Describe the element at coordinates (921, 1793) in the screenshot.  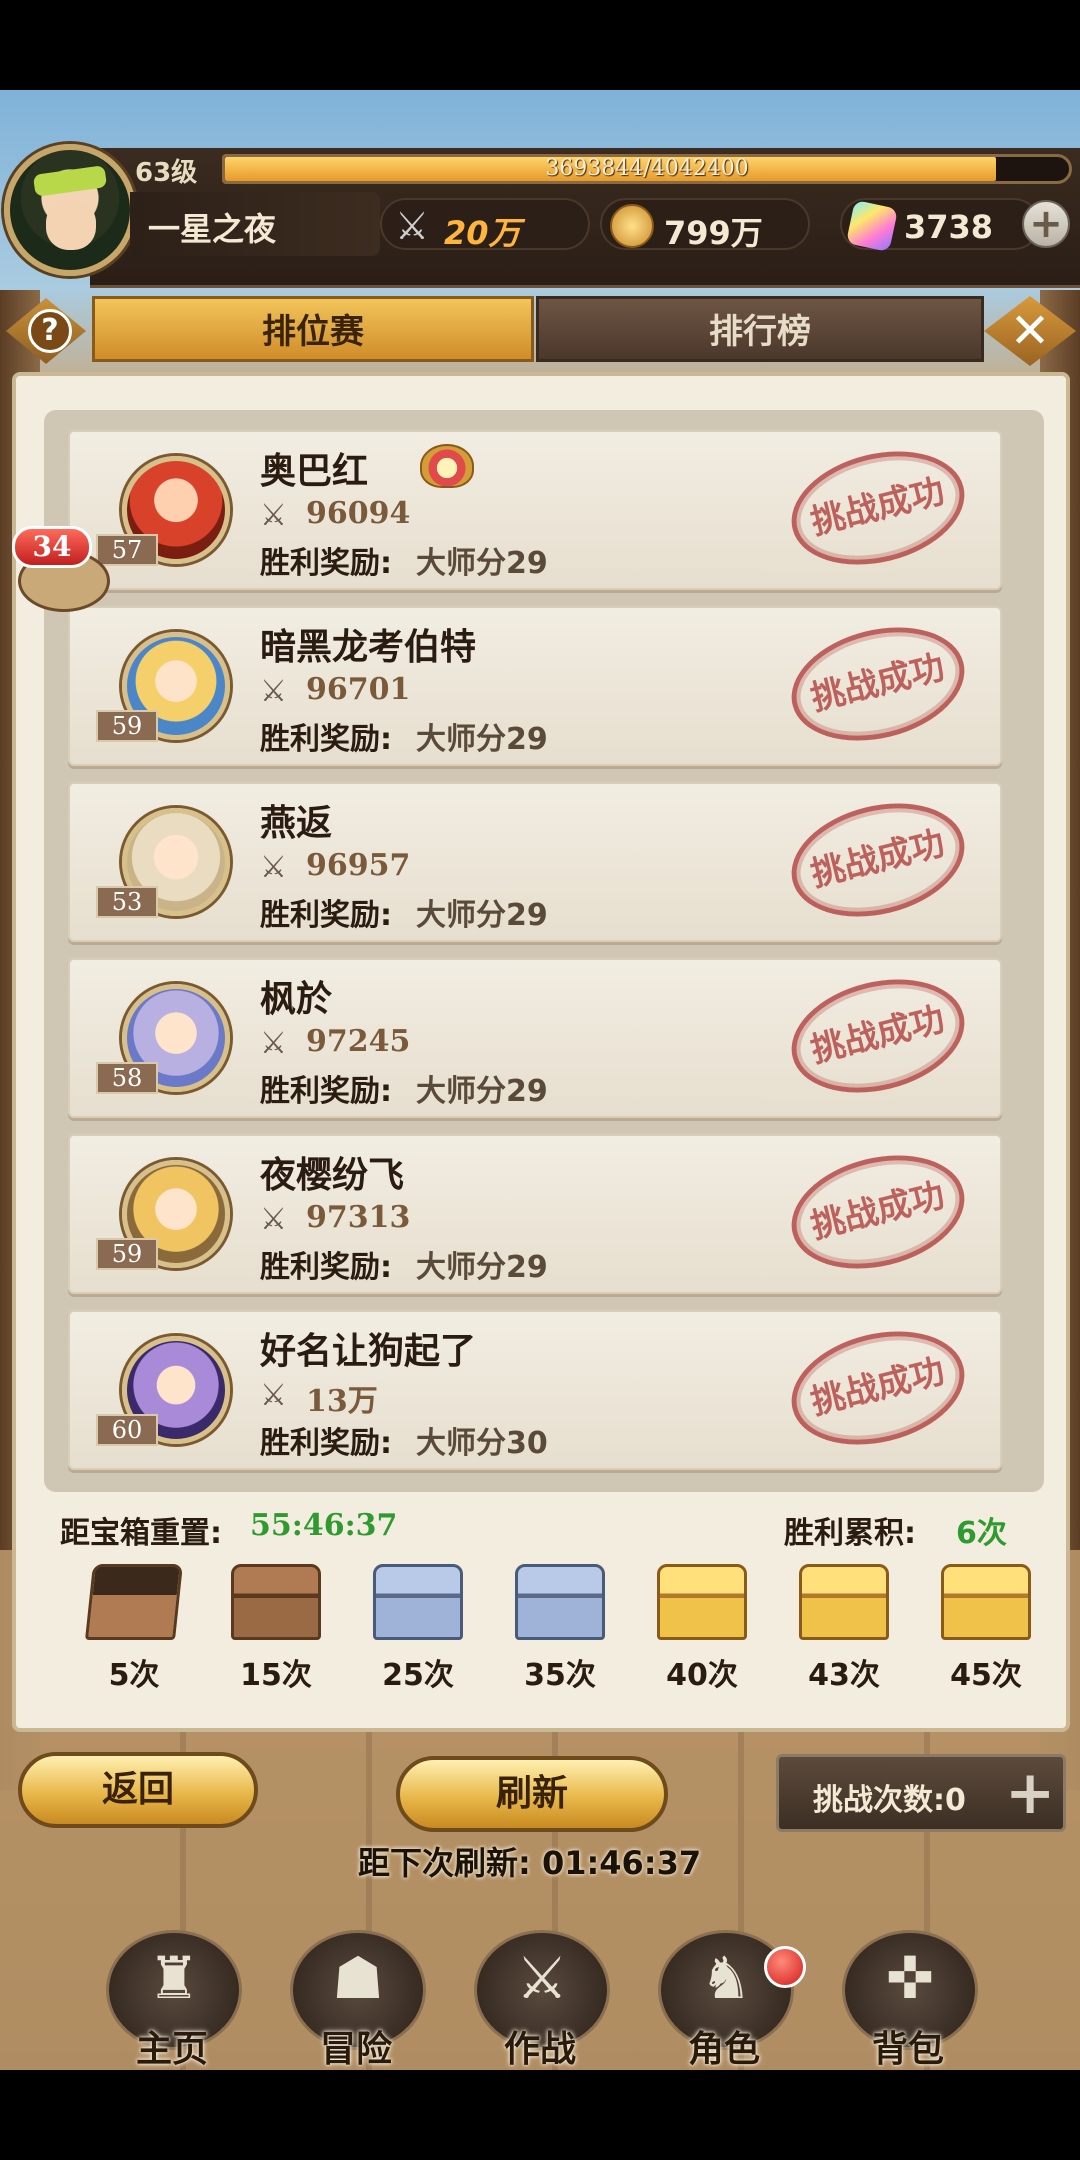
I see `challenge-count-panel: 挑战次数:0 +` at that location.